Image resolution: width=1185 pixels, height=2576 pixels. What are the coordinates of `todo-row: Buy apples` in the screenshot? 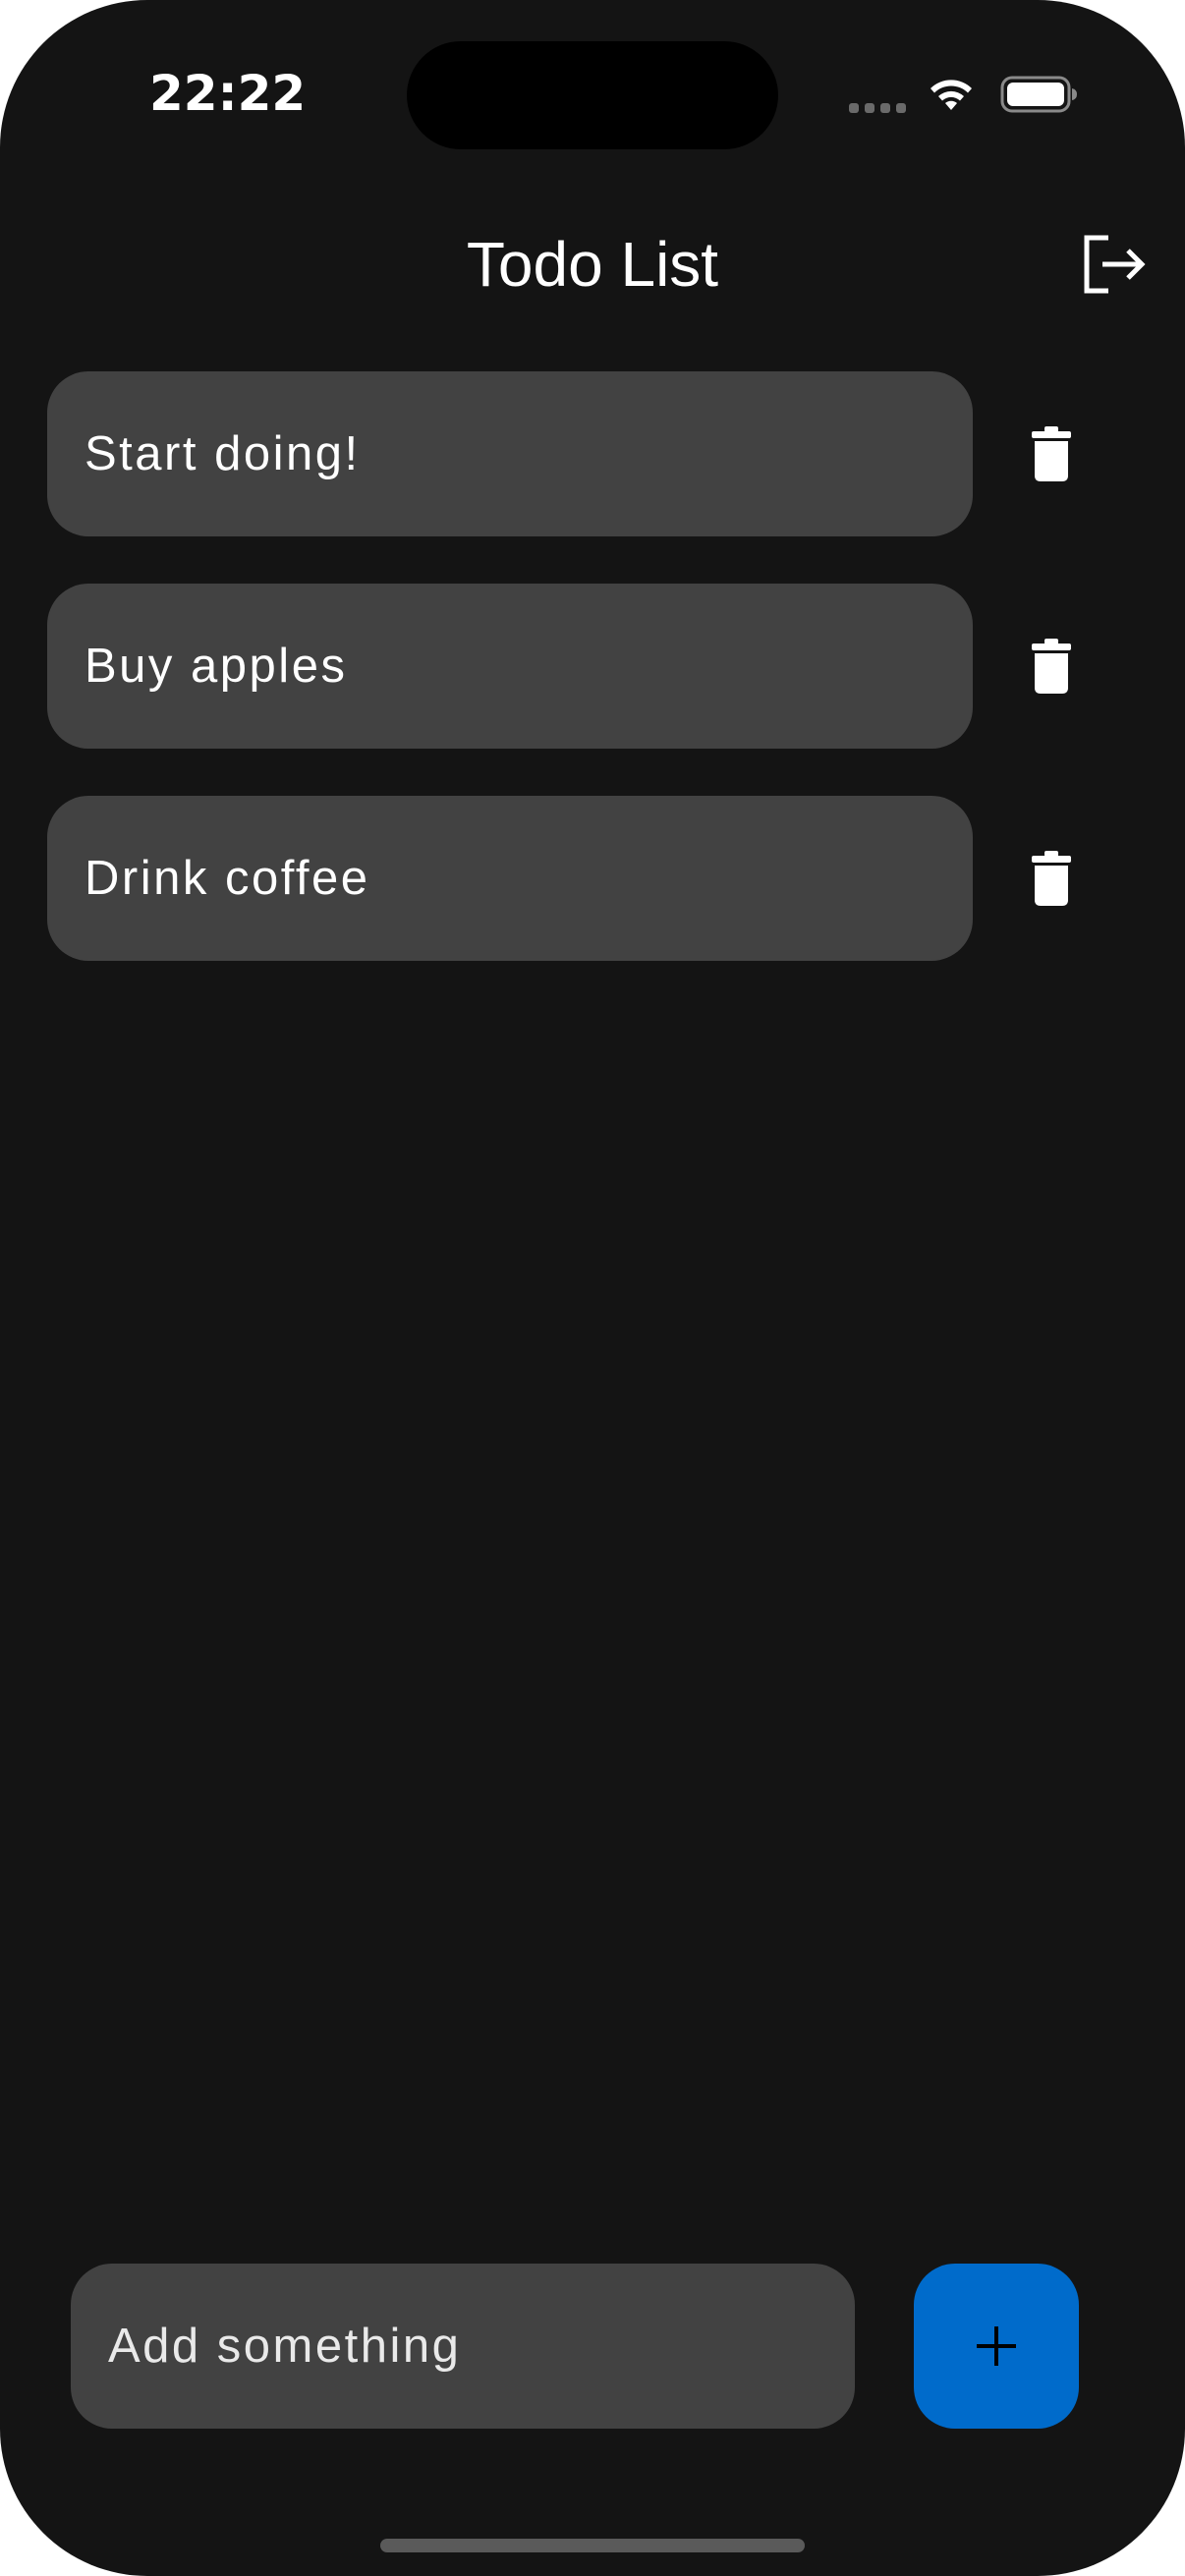 It's located at (592, 666).